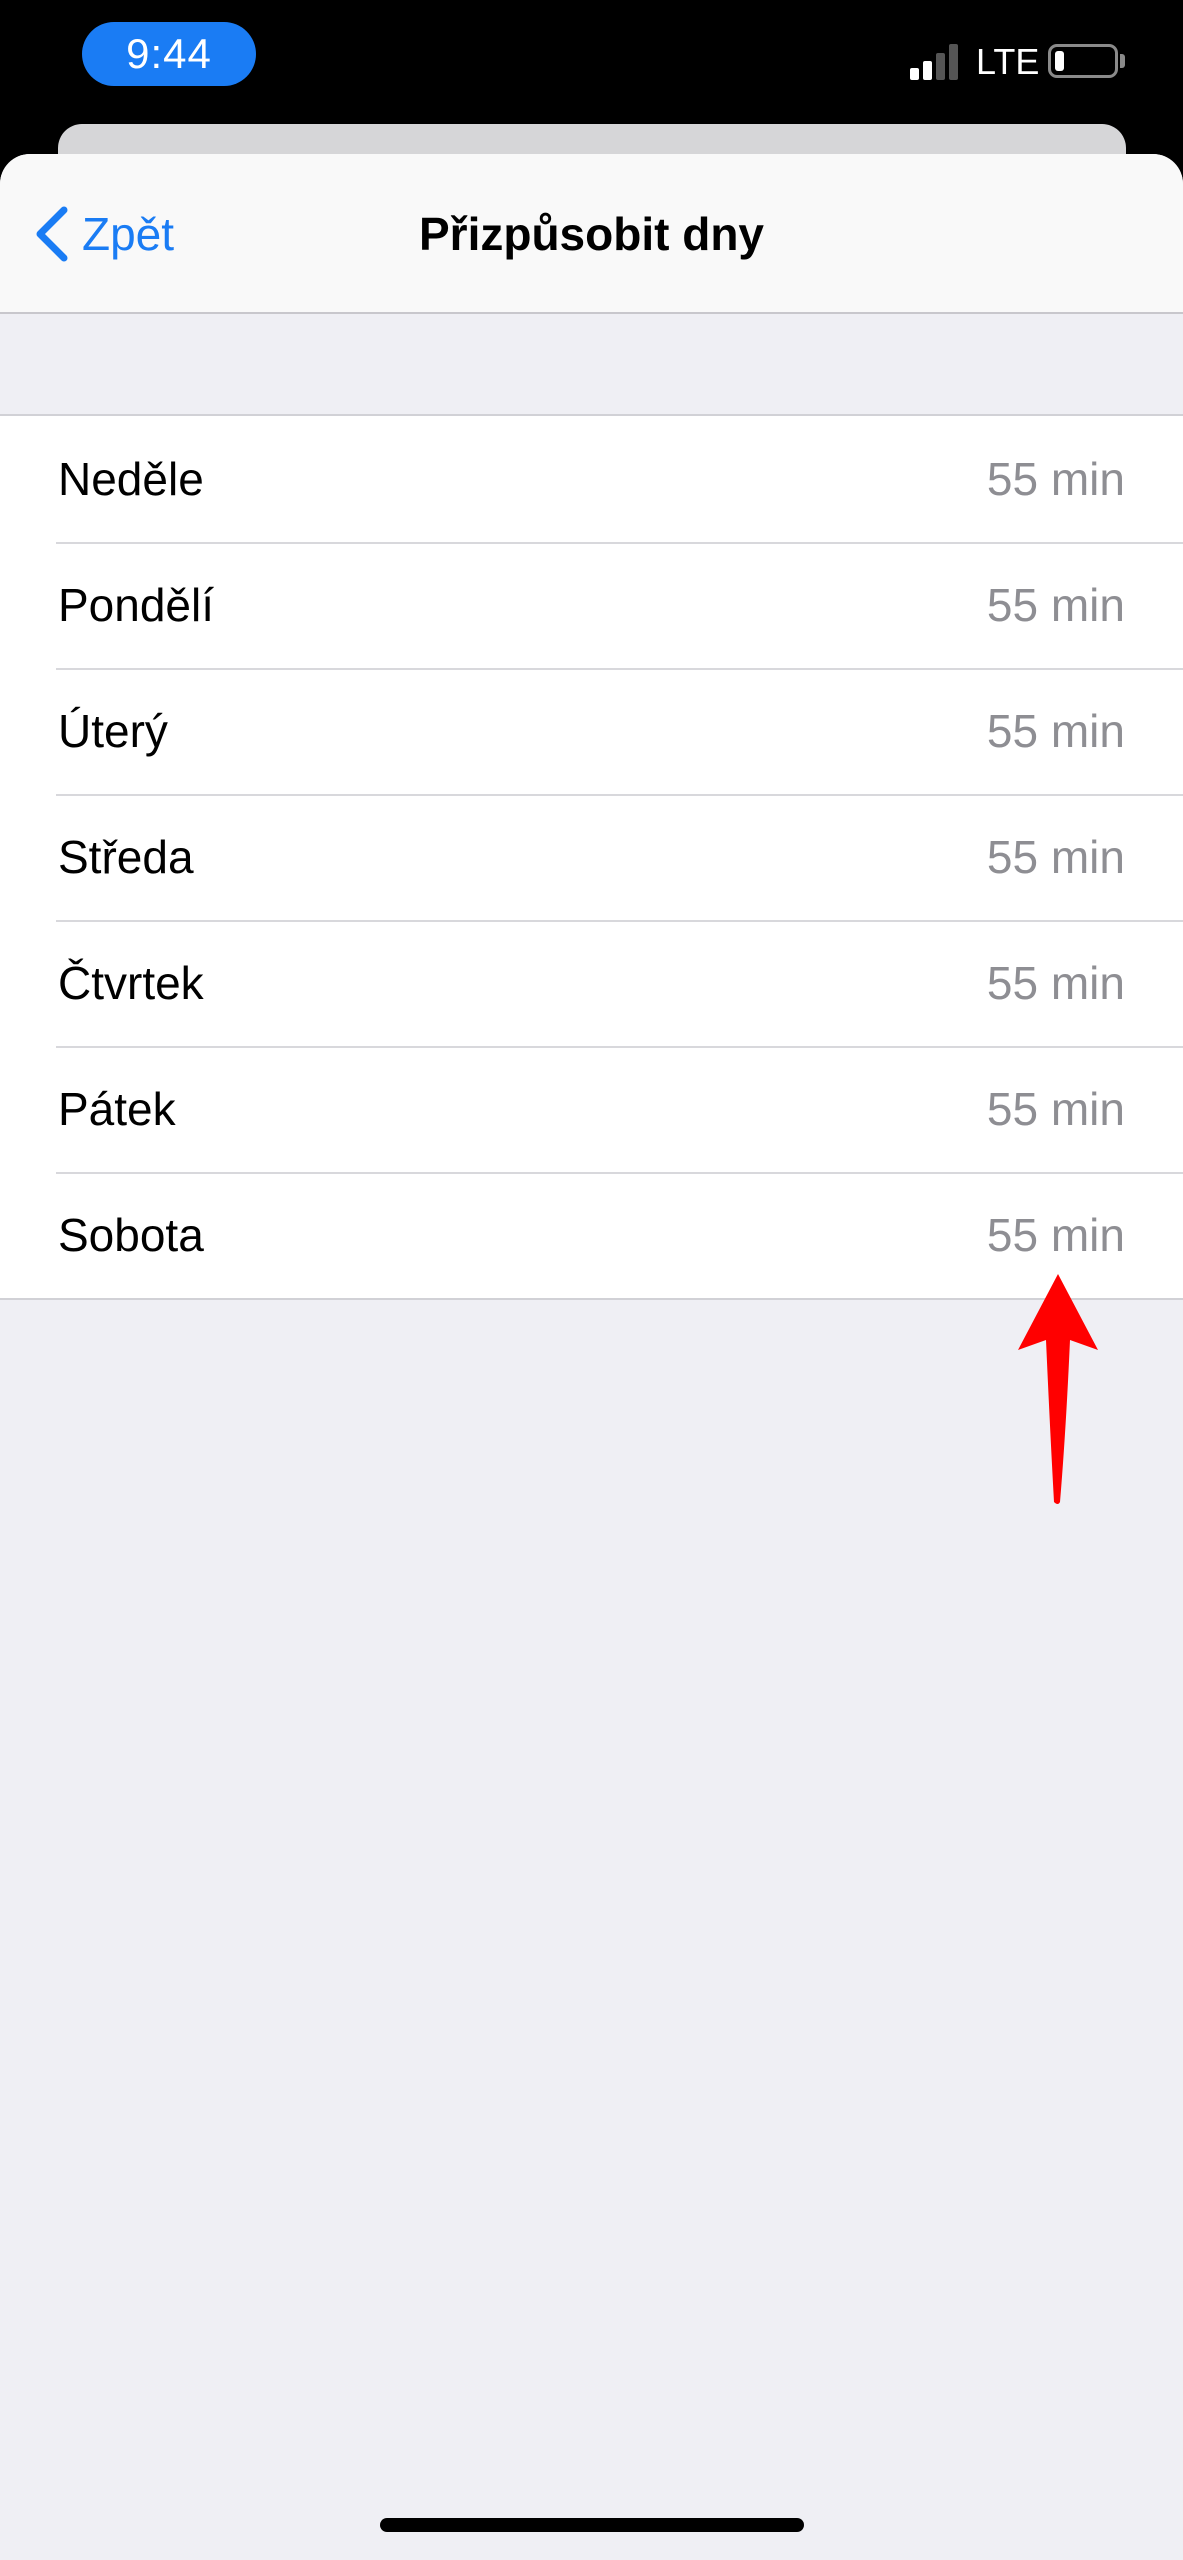 The width and height of the screenshot is (1183, 2560). I want to click on list-item-day: Pondělí 55 min, so click(591, 605).